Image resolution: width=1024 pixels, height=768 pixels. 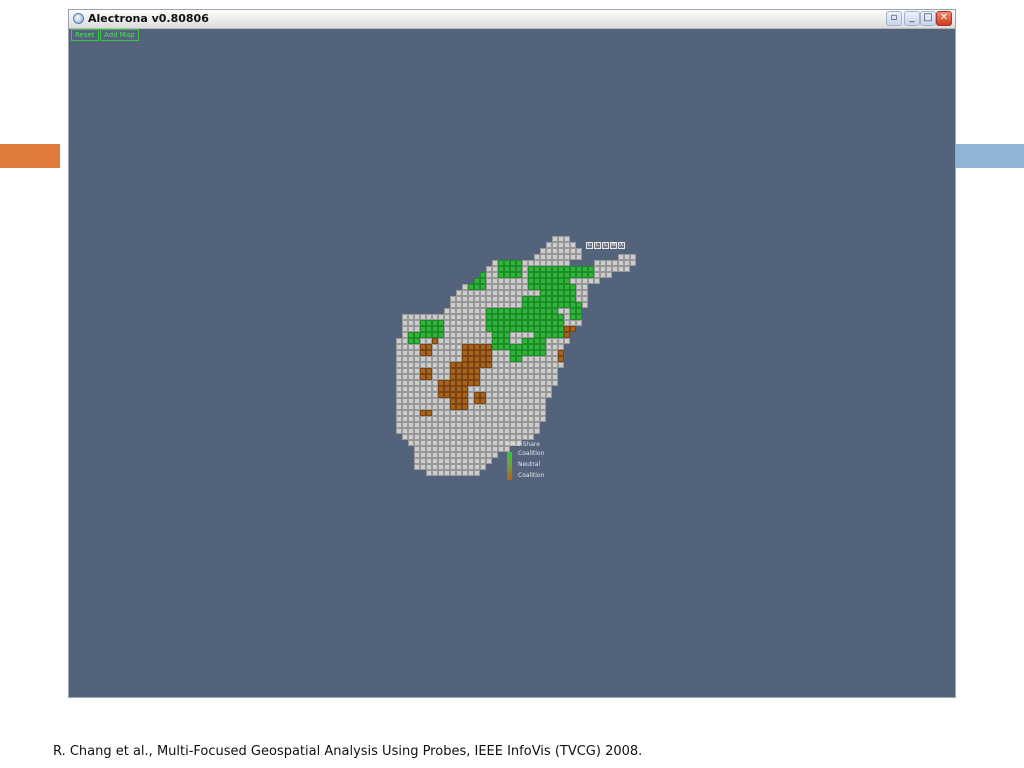 What do you see at coordinates (912, 18) in the screenshot?
I see `minimize-button: _` at bounding box center [912, 18].